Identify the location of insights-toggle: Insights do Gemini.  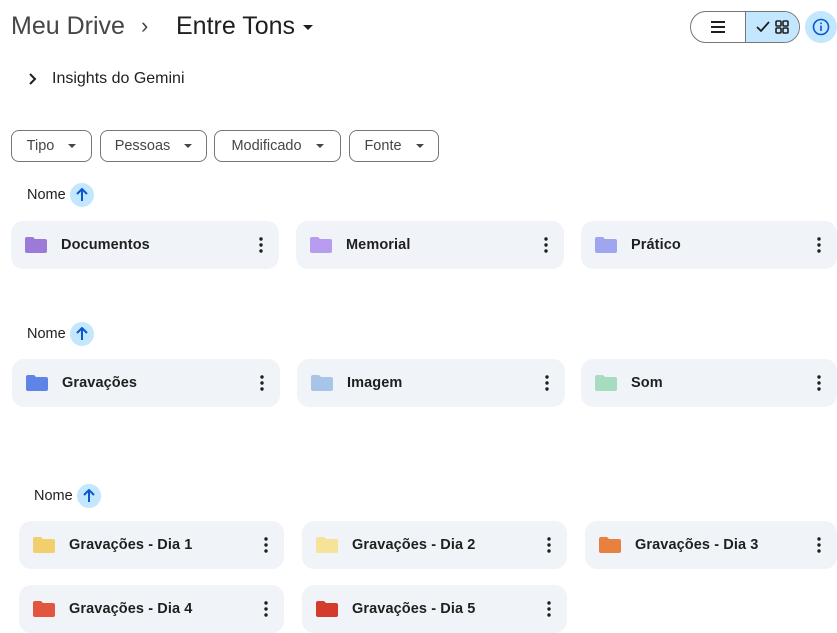
(106, 79).